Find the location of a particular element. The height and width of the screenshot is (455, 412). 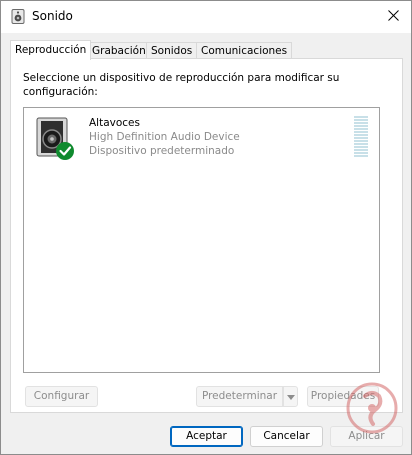

accept-button: Aceptar is located at coordinates (206, 436).